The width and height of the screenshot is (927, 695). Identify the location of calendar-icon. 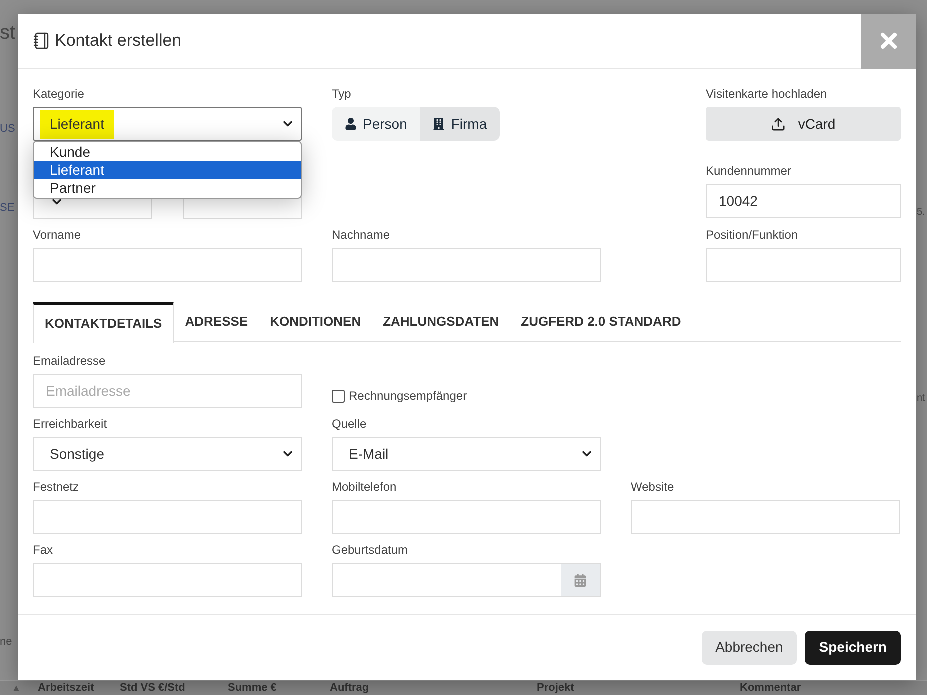
(580, 580).